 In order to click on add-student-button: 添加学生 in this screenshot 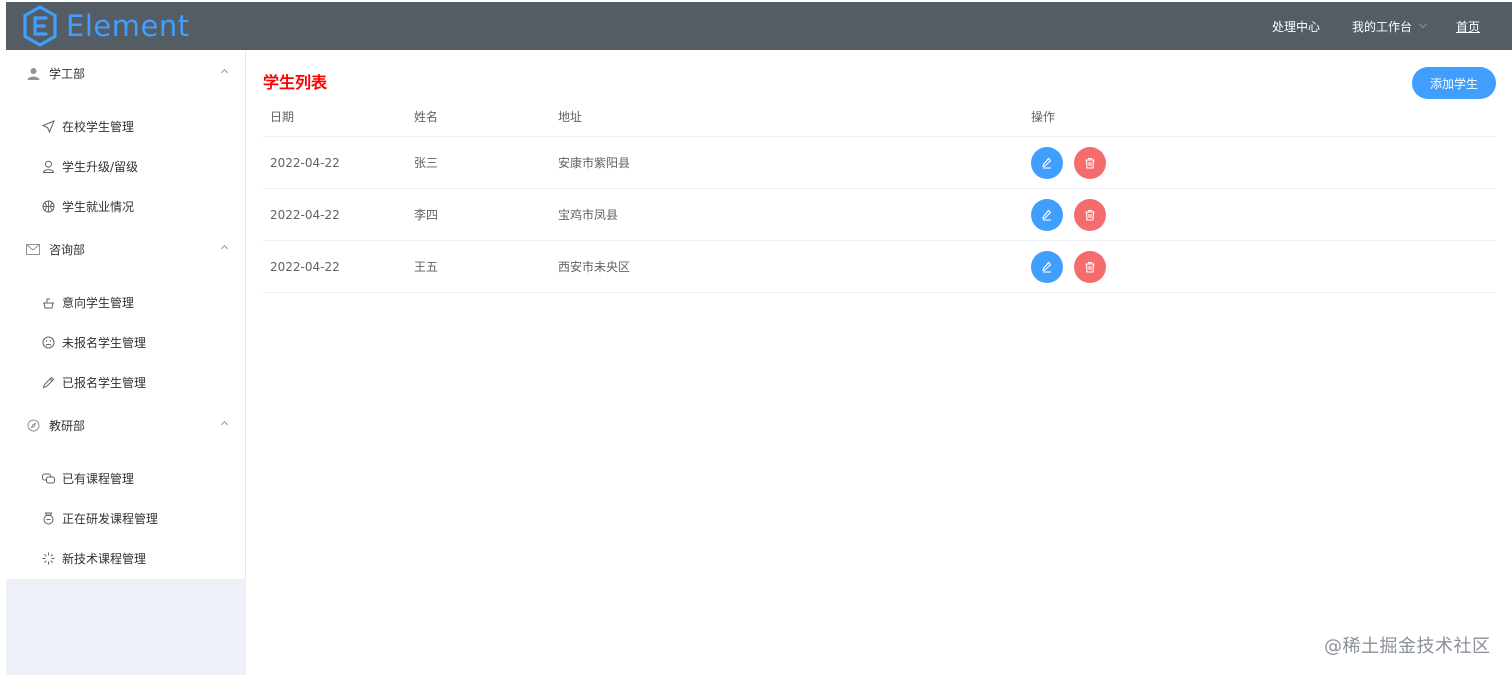, I will do `click(1454, 83)`.